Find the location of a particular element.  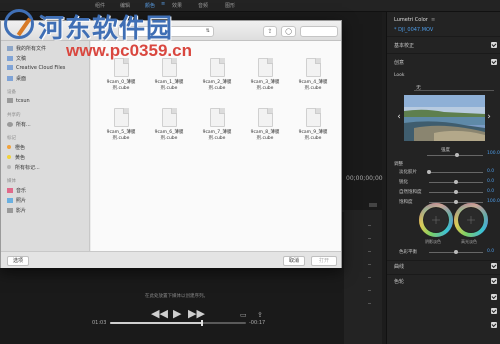

file-item: 9cam_2_薄膜 剂.cube is located at coordinates (217, 74).